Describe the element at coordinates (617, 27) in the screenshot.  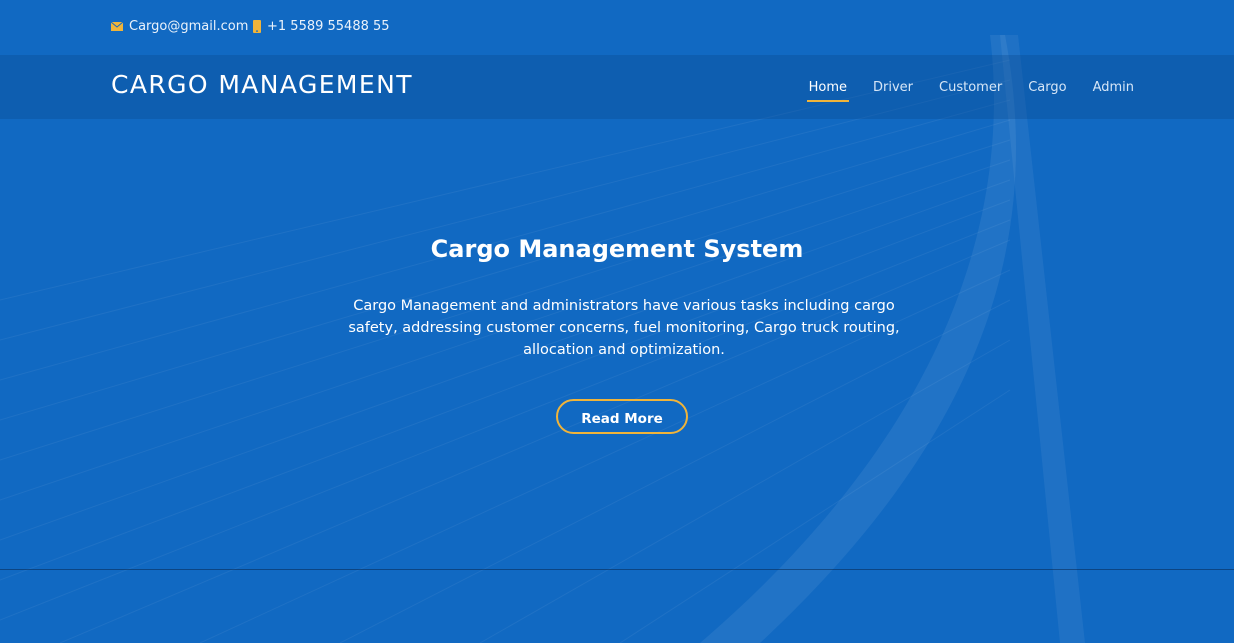
I see `top-contact-bar: Cargo@gmail.com +1 5589 55488 55` at that location.